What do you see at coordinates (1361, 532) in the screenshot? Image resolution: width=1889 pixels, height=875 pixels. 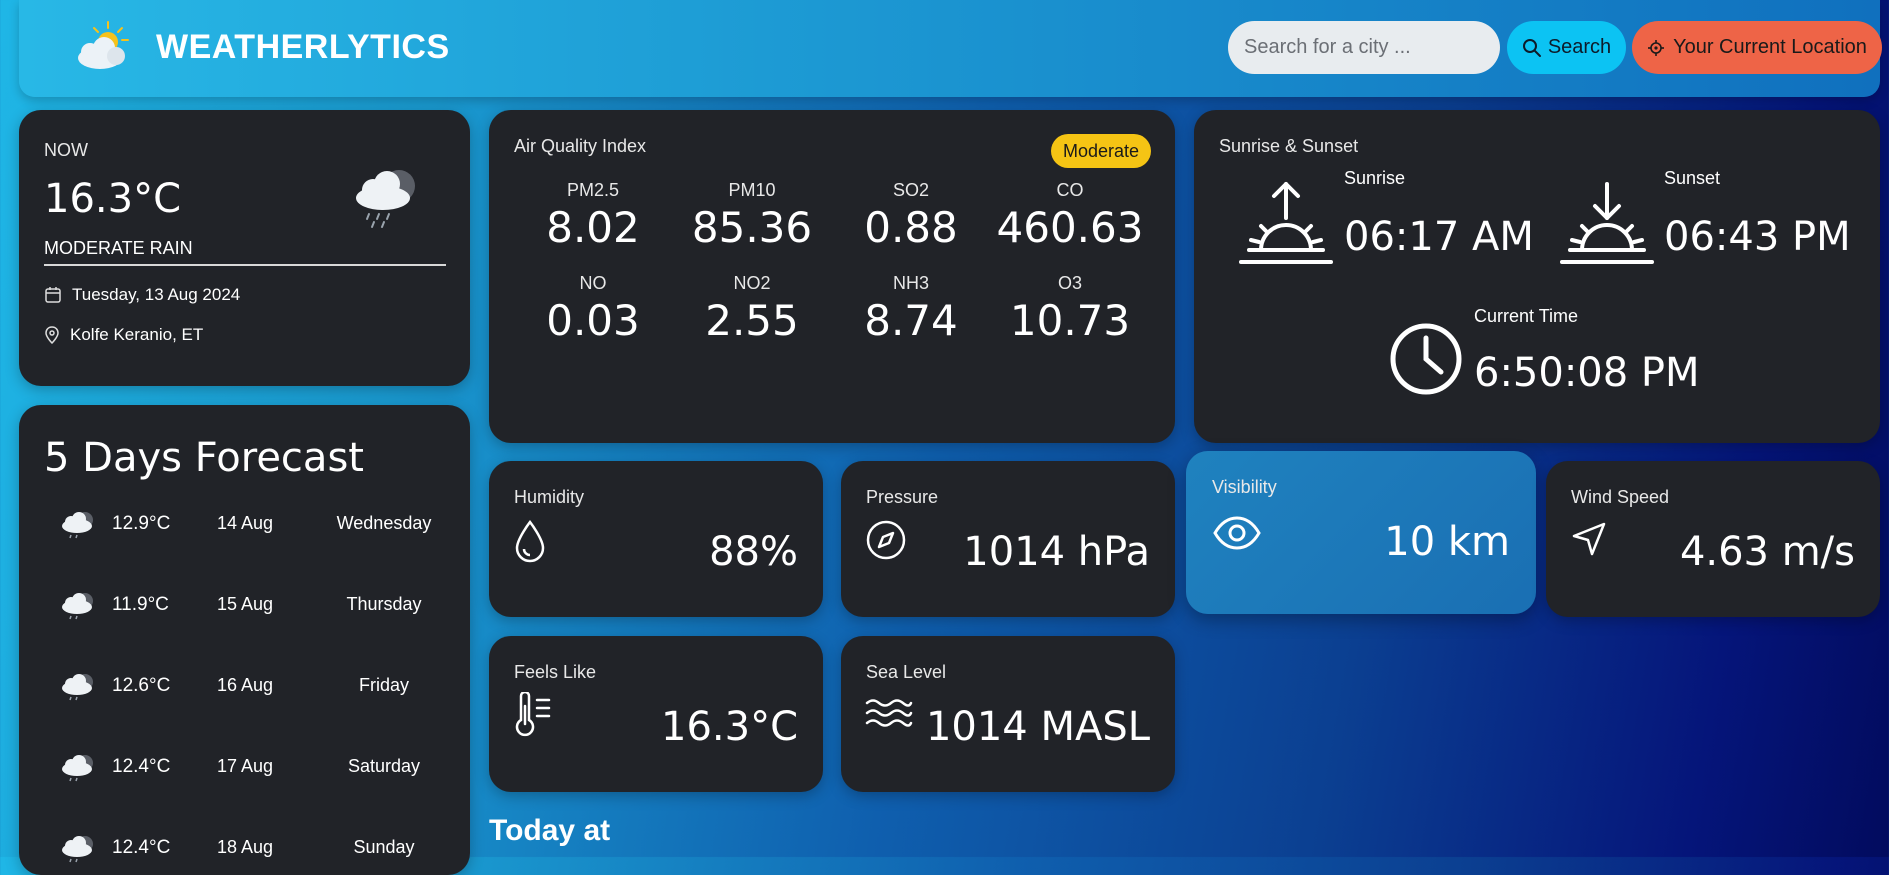 I see `visibility-card: Visibility 10 km` at bounding box center [1361, 532].